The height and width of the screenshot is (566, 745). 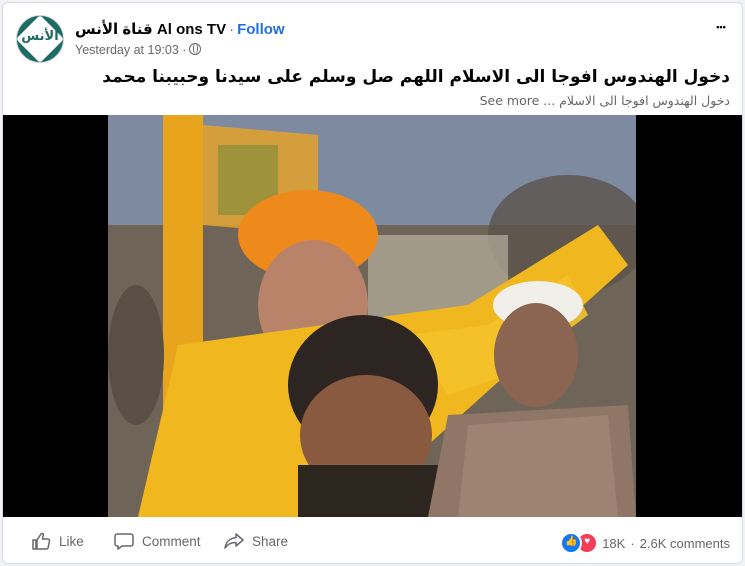 I want to click on globe-icon, so click(x=195, y=49).